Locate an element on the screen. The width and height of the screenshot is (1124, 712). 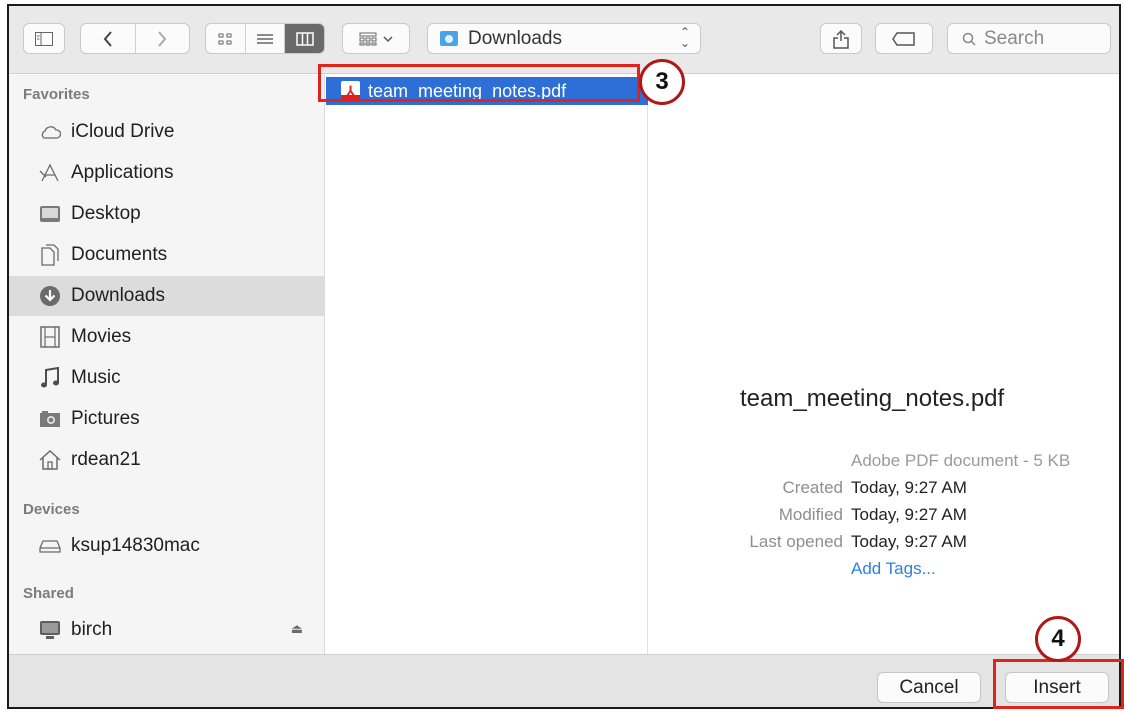
sidebar-heading-devices: Devices is located at coordinates (51, 509).